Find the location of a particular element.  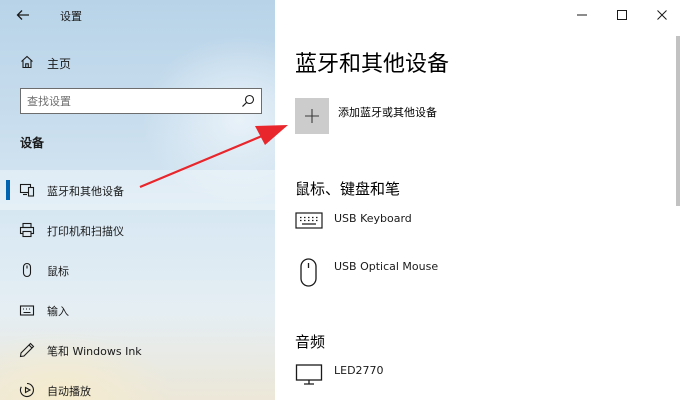

add-device-label: 添加蓝牙或其他设备 is located at coordinates (387, 112).